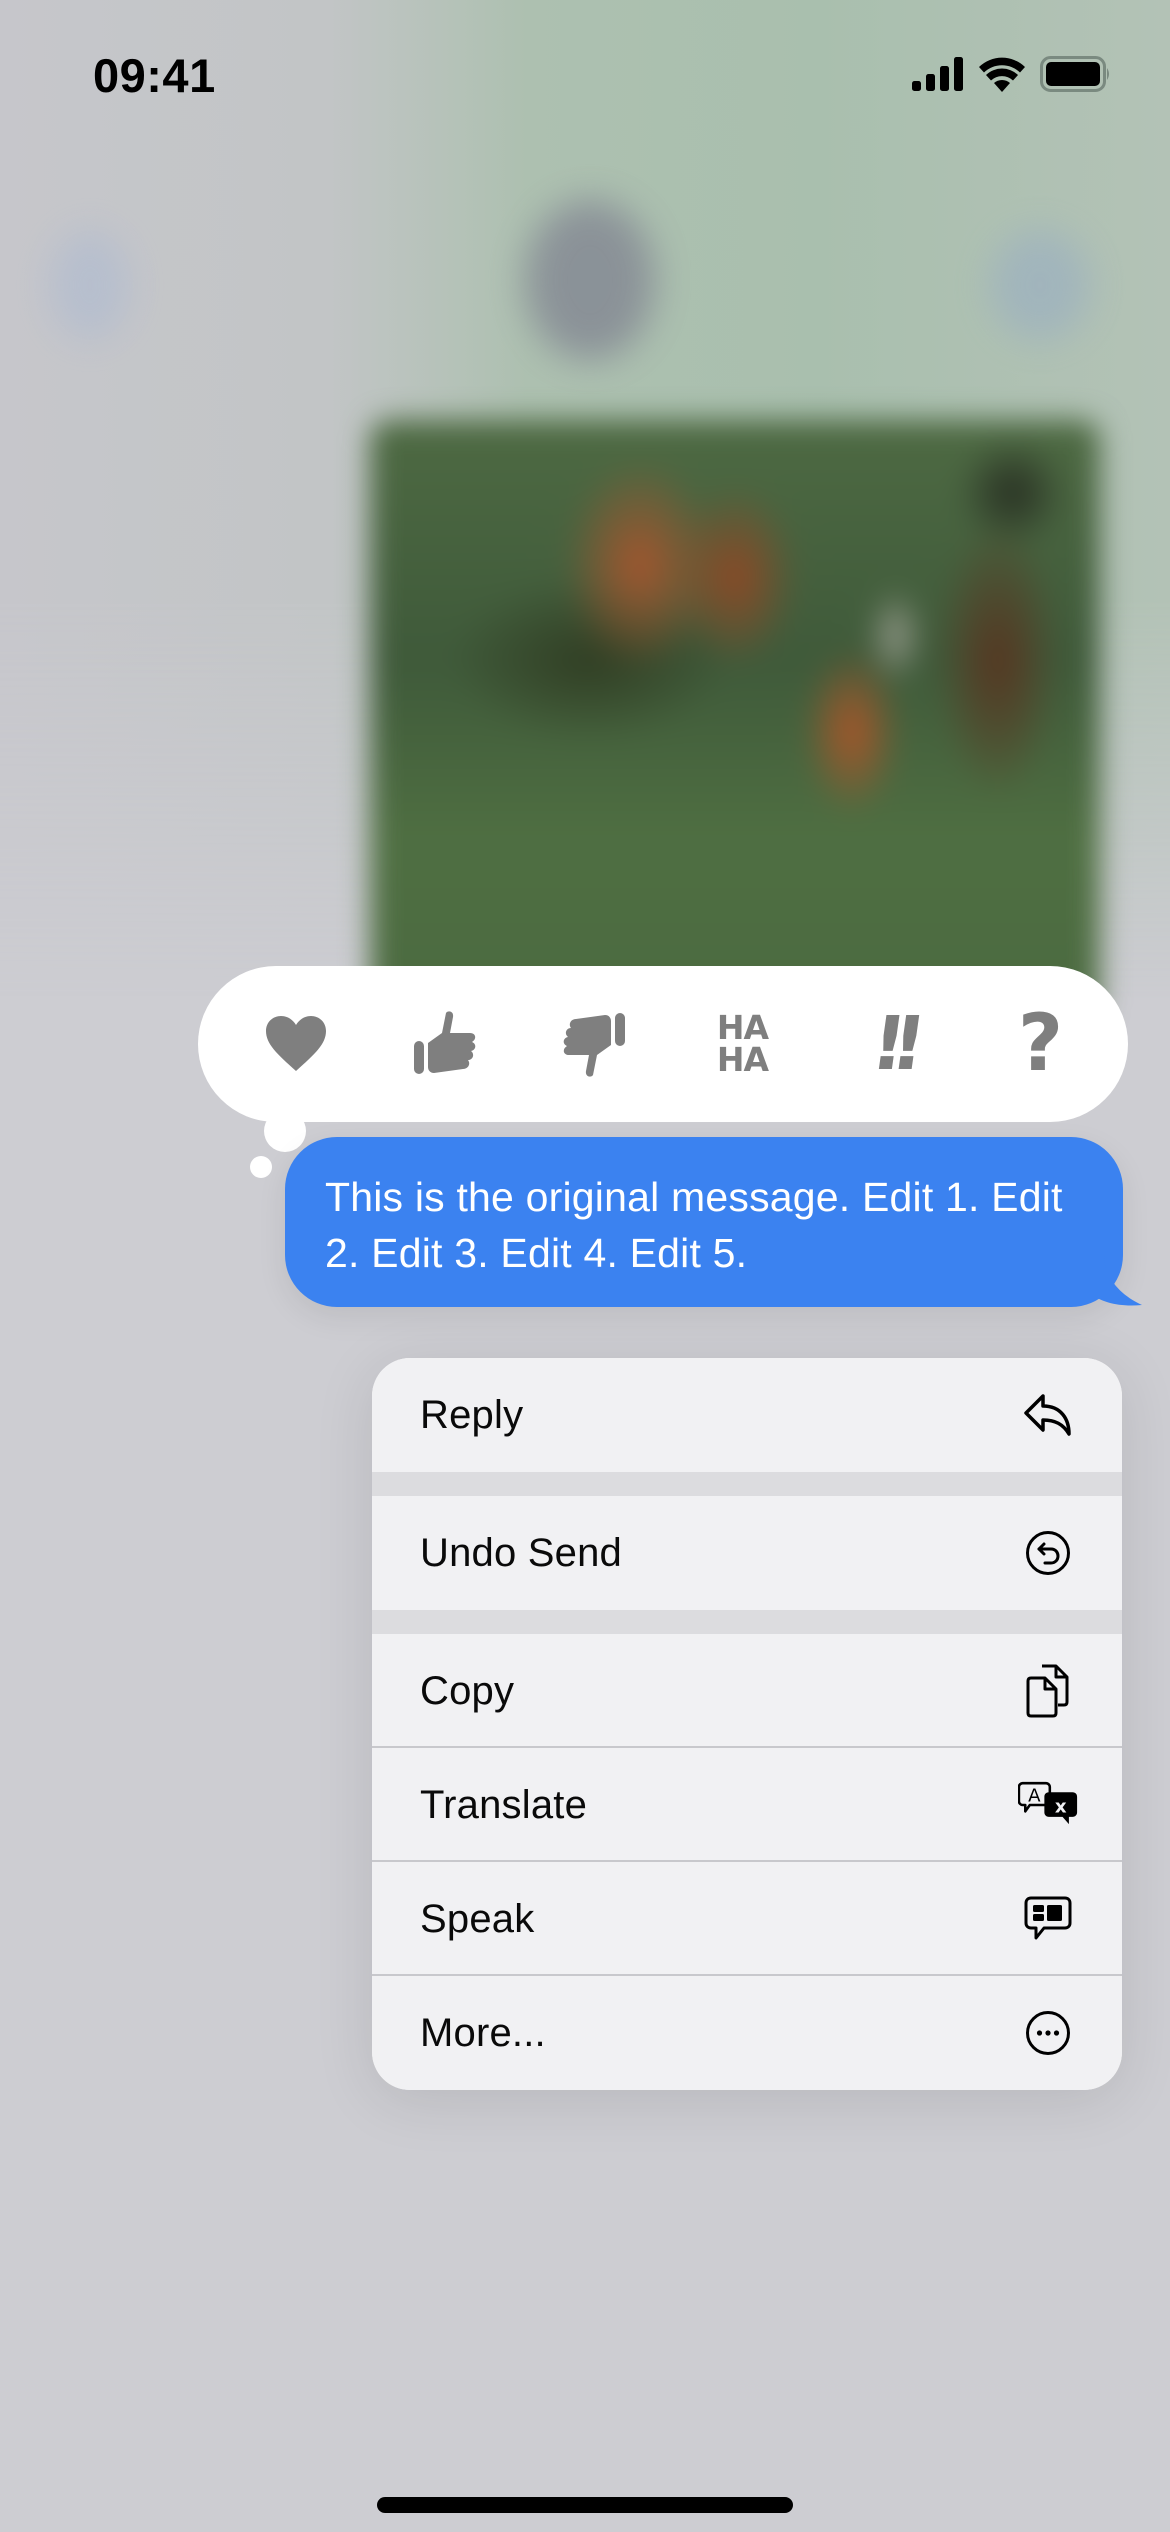 The height and width of the screenshot is (2532, 1170). What do you see at coordinates (663, 1044) in the screenshot?
I see `tapback-reaction-bar: HA HA !! ?` at bounding box center [663, 1044].